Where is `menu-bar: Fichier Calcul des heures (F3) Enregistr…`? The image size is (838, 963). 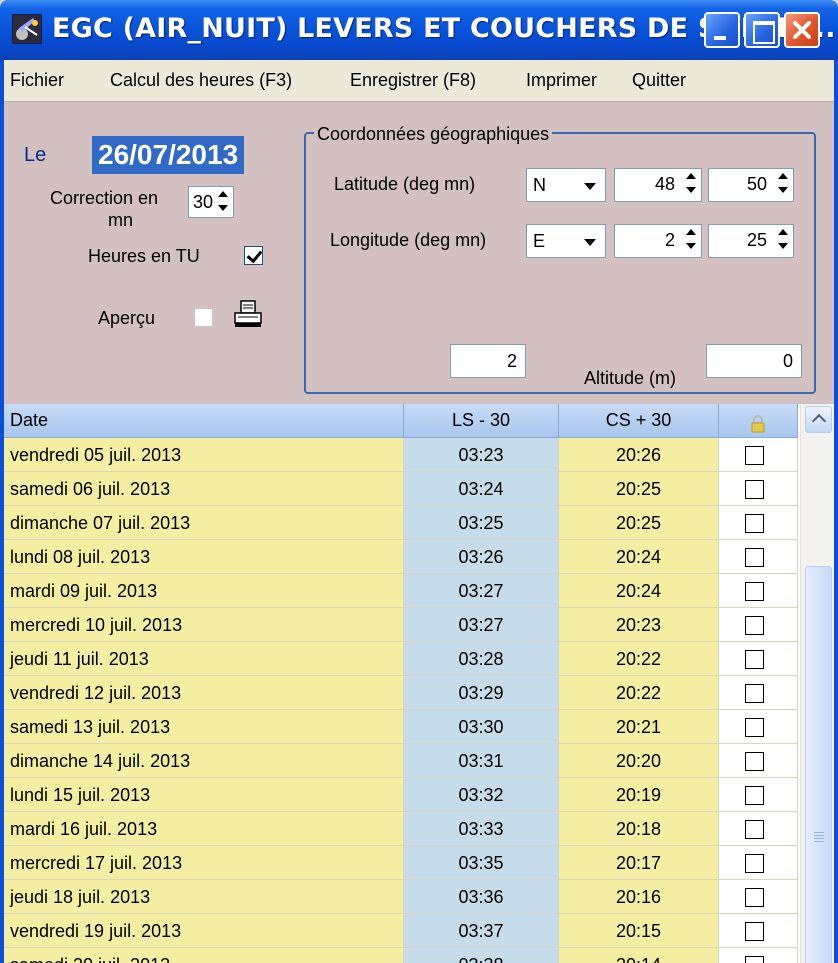
menu-bar: Fichier Calcul des heures (F3) Enregistr… is located at coordinates (419, 81).